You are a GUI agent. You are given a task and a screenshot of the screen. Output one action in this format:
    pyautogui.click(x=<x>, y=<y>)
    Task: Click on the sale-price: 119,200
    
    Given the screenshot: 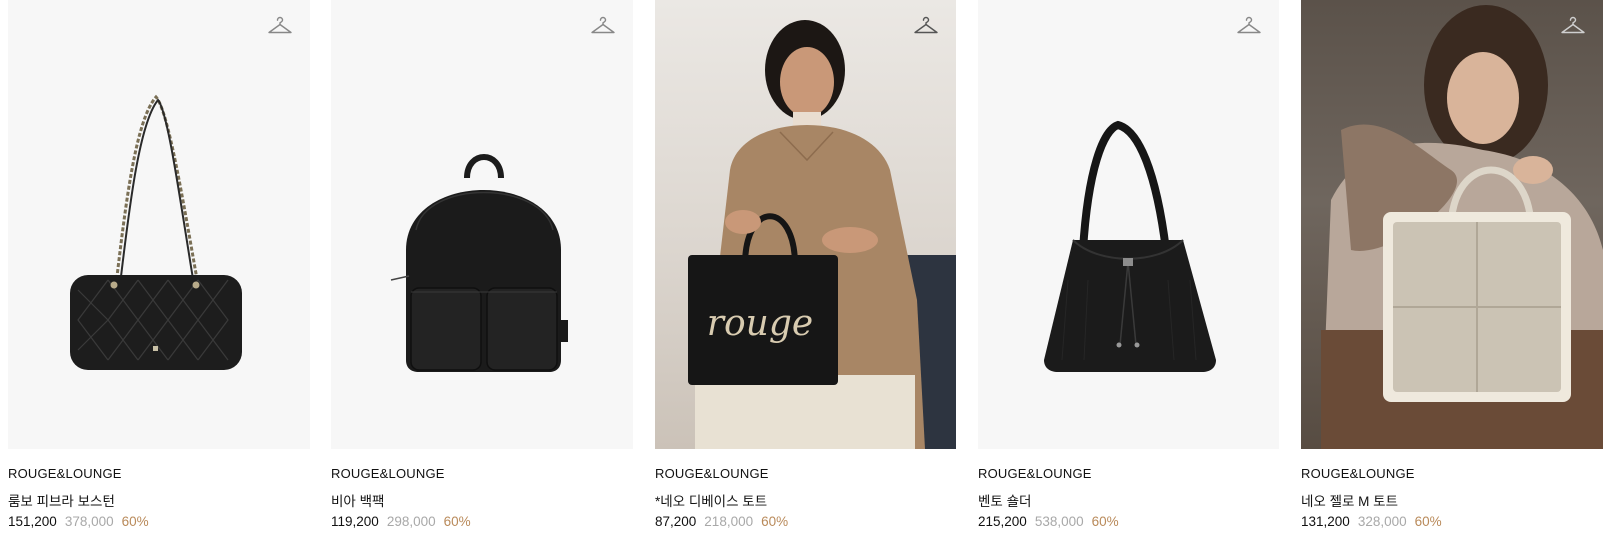 What is the action you would take?
    pyautogui.click(x=355, y=521)
    